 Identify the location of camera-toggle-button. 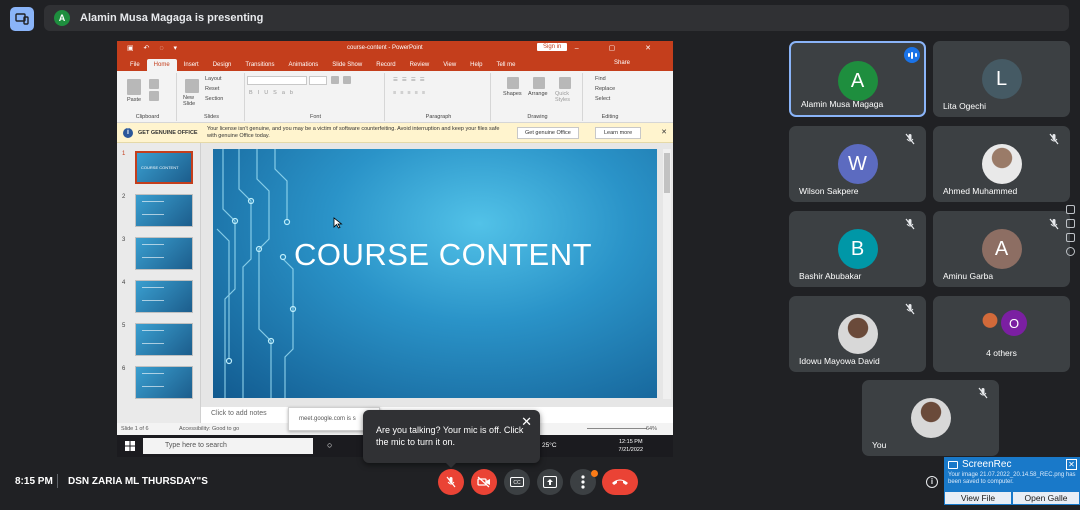
(484, 482).